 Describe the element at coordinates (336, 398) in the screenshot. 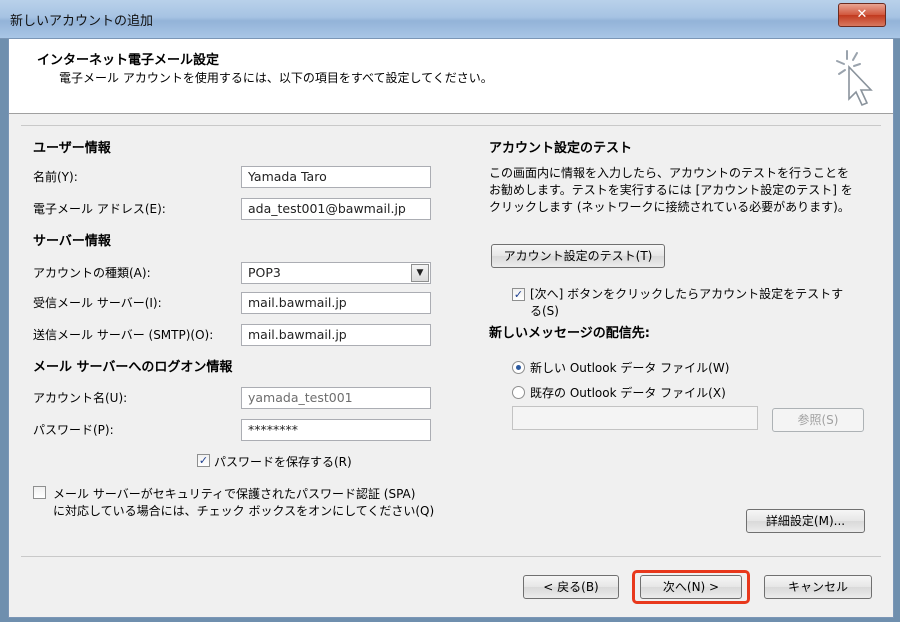

I see `account-name-field: yamada_test001` at that location.